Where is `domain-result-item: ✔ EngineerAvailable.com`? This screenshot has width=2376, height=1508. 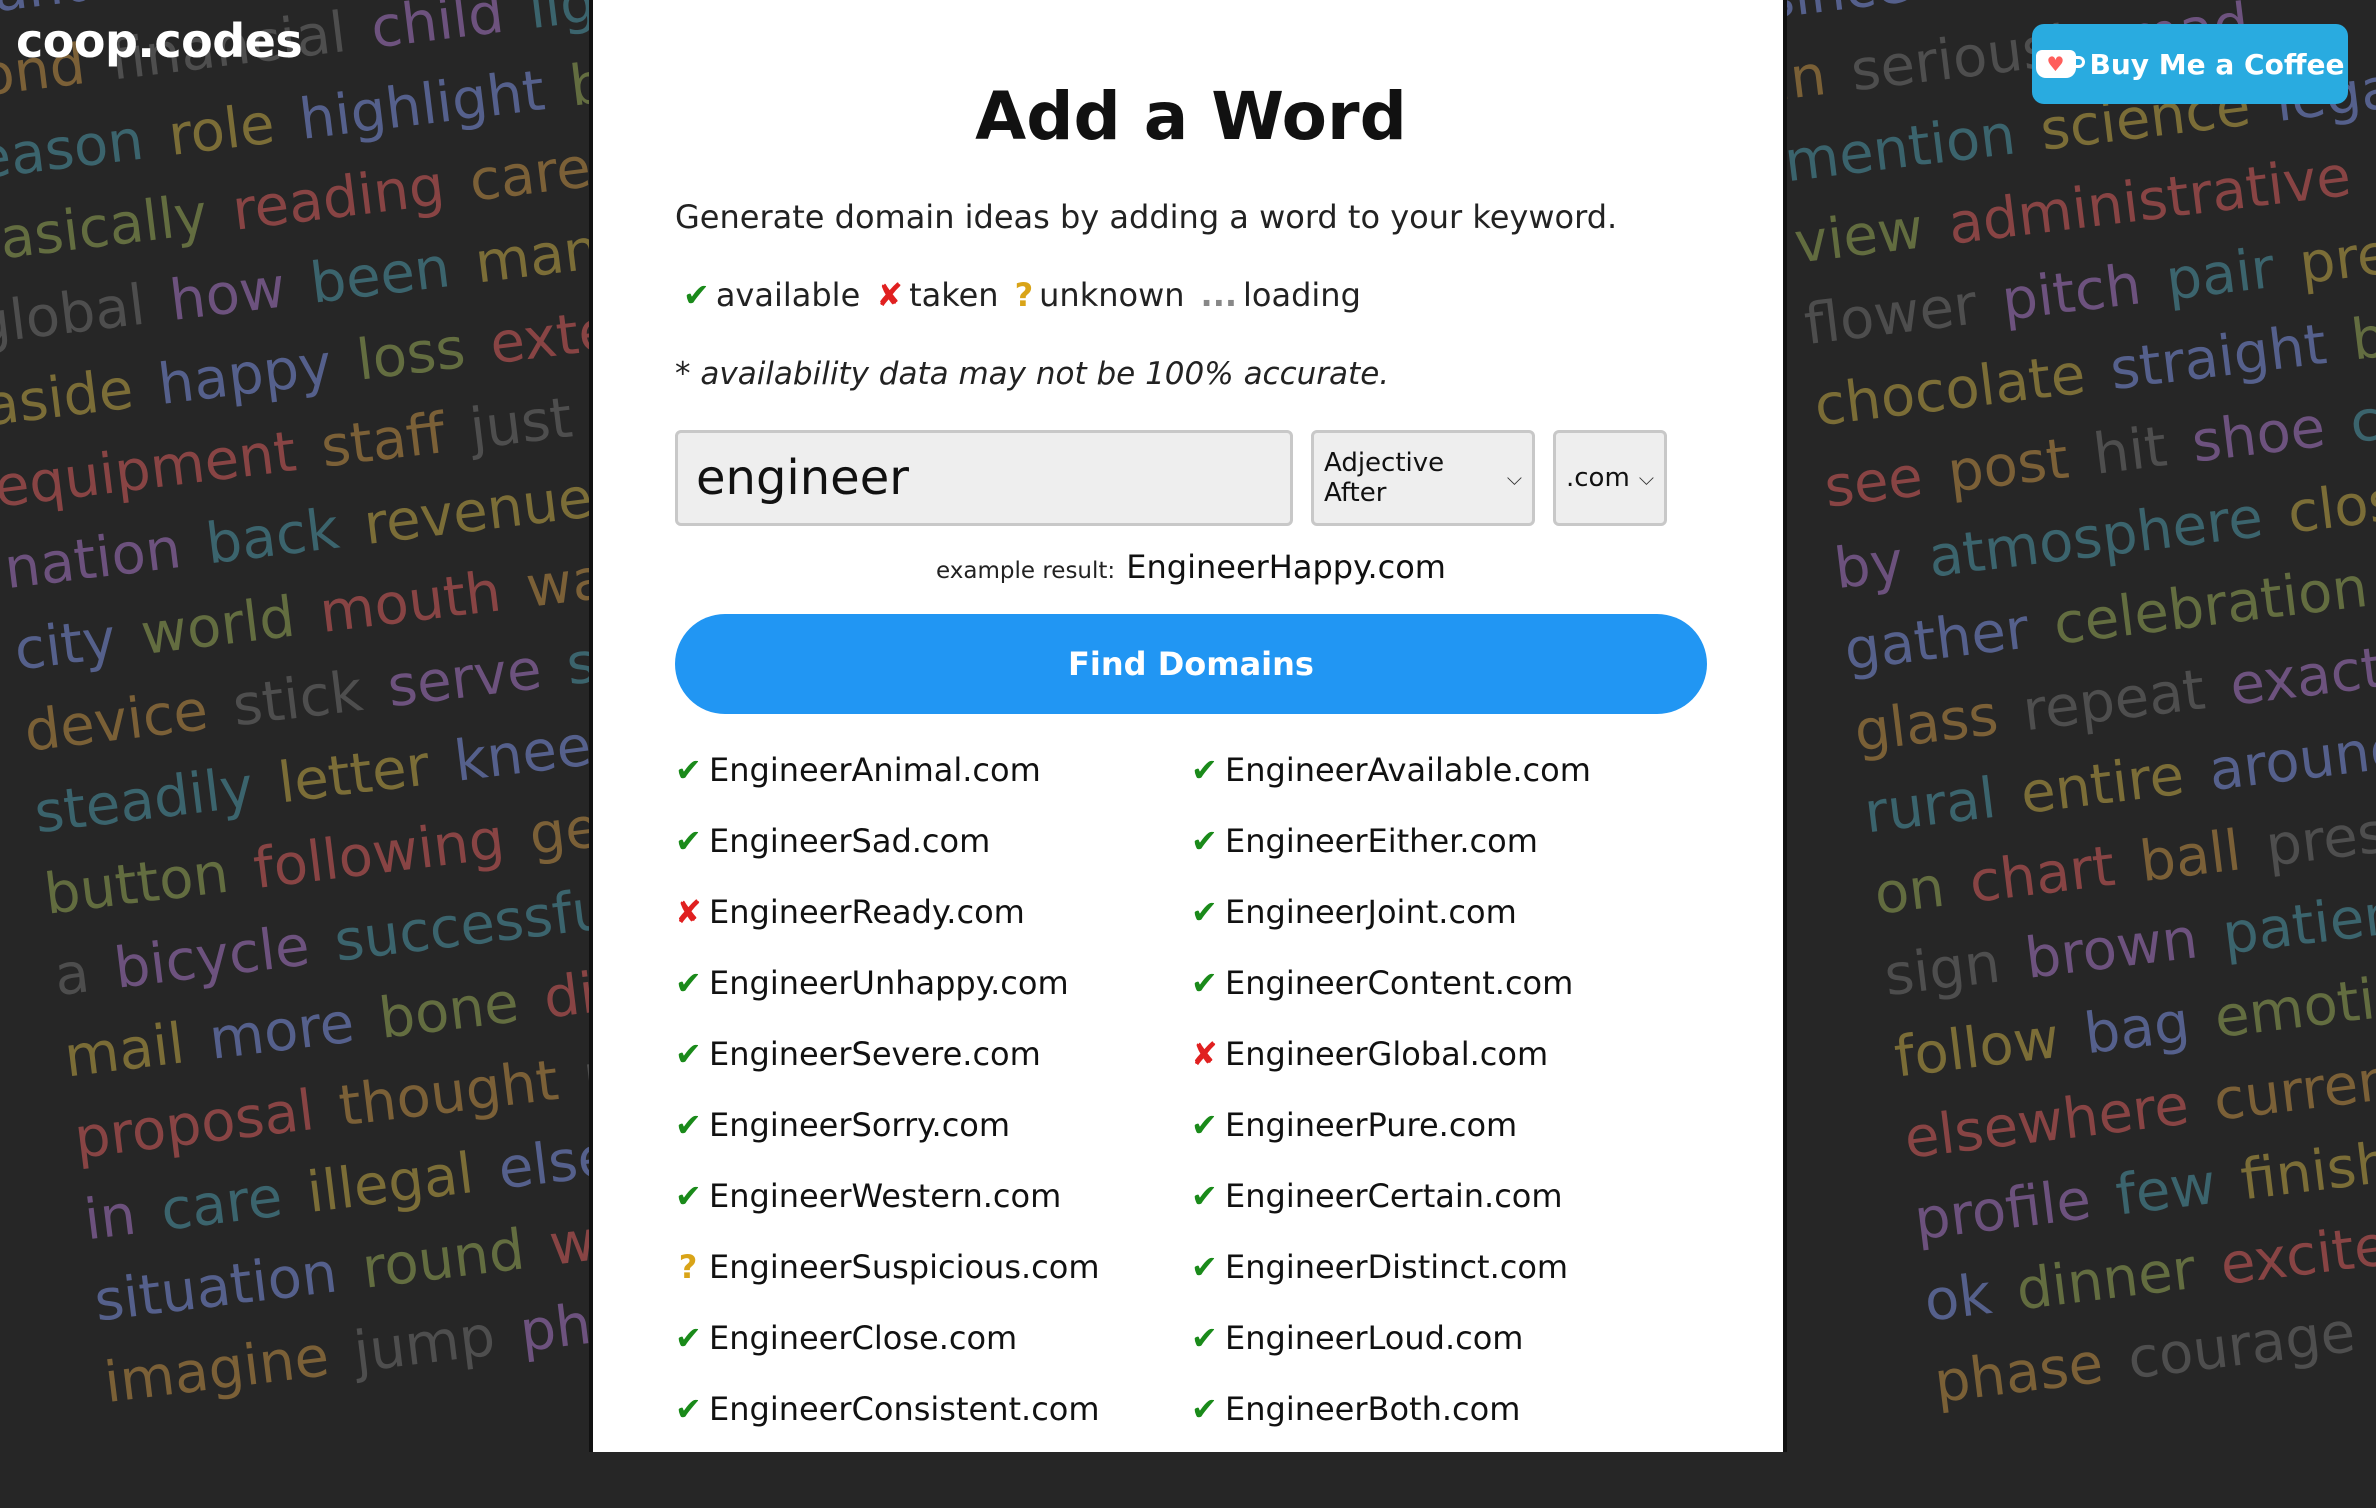
domain-result-item: ✔ EngineerAvailable.com is located at coordinates (1391, 770).